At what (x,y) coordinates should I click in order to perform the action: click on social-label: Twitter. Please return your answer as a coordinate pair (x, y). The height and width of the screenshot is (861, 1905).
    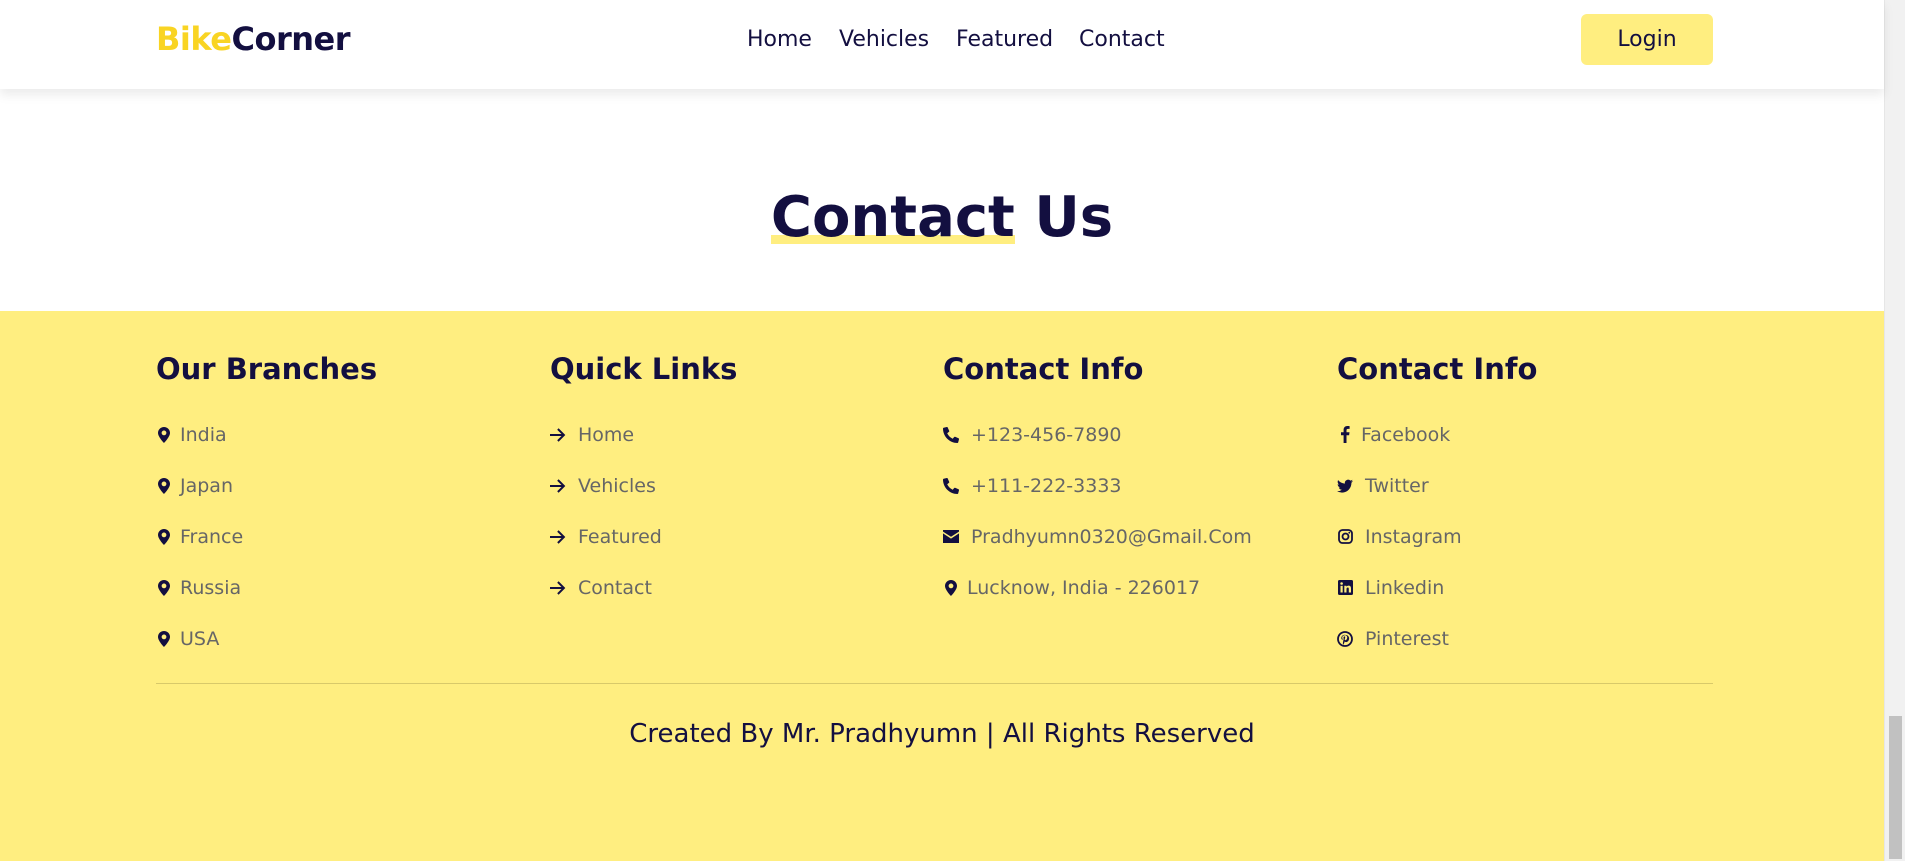
    Looking at the image, I should click on (1397, 485).